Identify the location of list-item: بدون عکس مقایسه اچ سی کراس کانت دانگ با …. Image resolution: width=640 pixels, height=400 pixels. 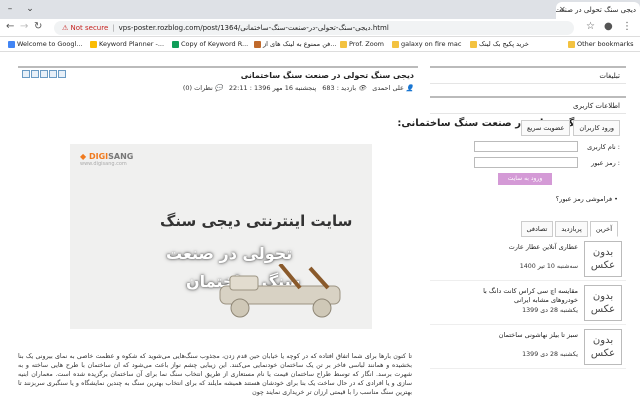
(528, 305).